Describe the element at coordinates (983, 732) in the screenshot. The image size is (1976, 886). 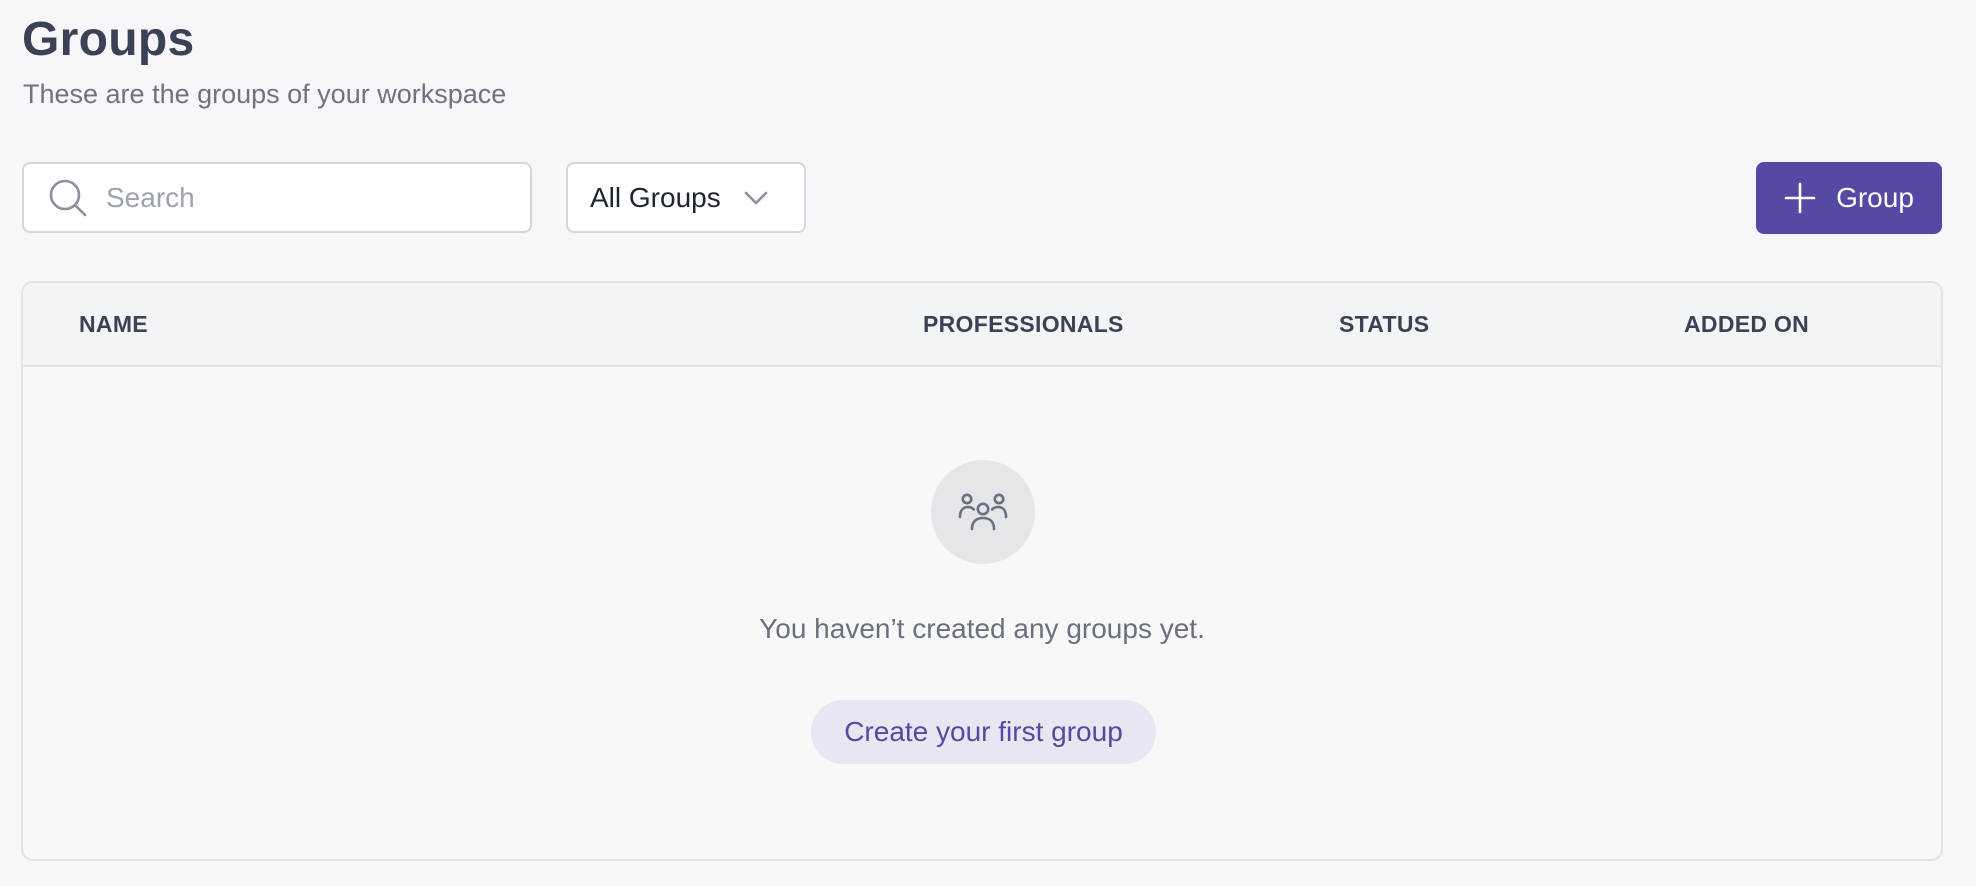
I see `create-first-group-button: Create your first group` at that location.